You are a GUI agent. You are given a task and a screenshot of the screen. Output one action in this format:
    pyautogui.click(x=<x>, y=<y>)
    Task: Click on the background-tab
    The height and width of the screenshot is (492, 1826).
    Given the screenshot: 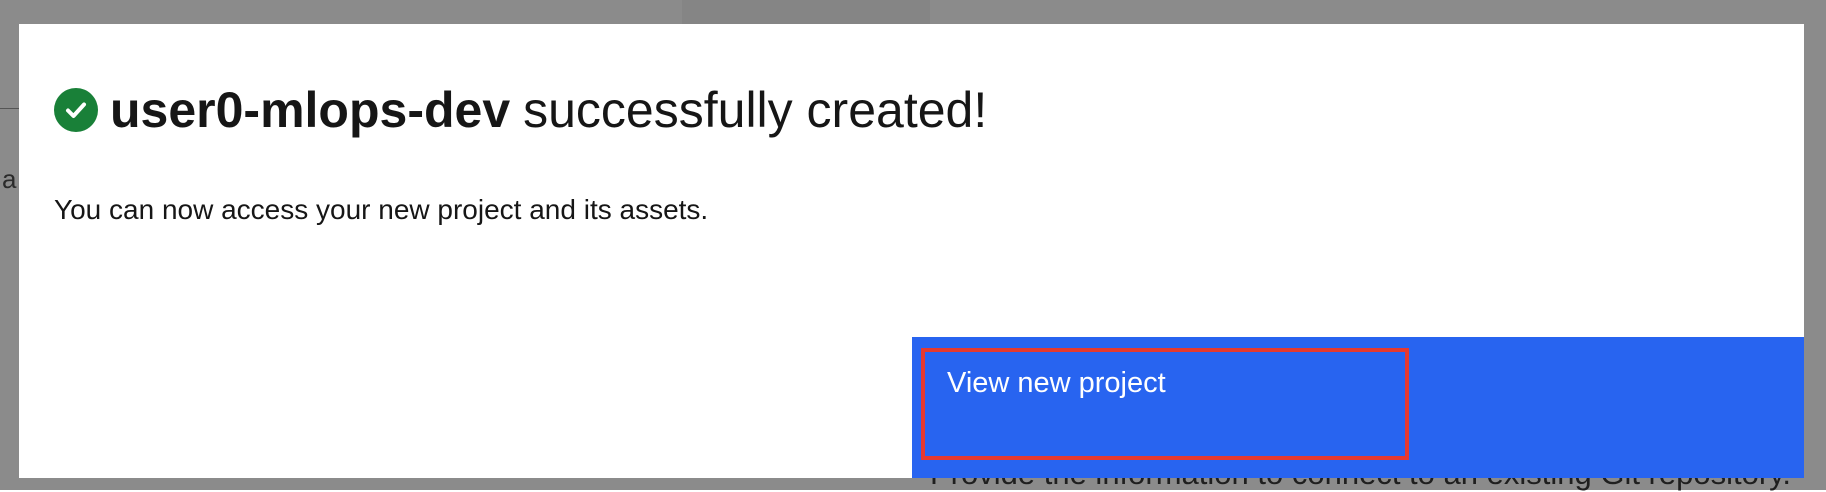 What is the action you would take?
    pyautogui.click(x=806, y=12)
    